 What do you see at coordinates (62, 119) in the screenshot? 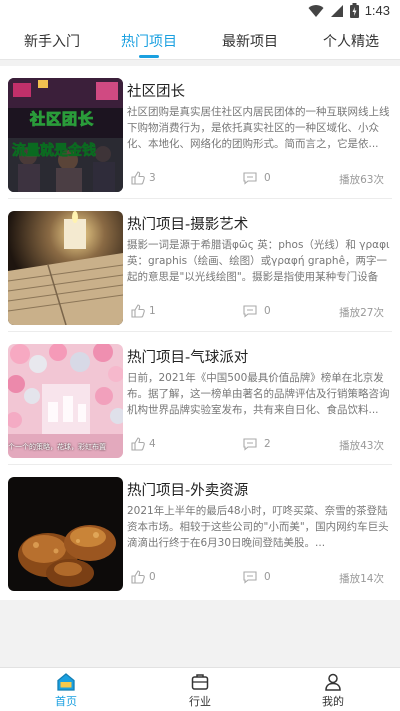
I see `thumbnail-text-top: 社区团长` at bounding box center [62, 119].